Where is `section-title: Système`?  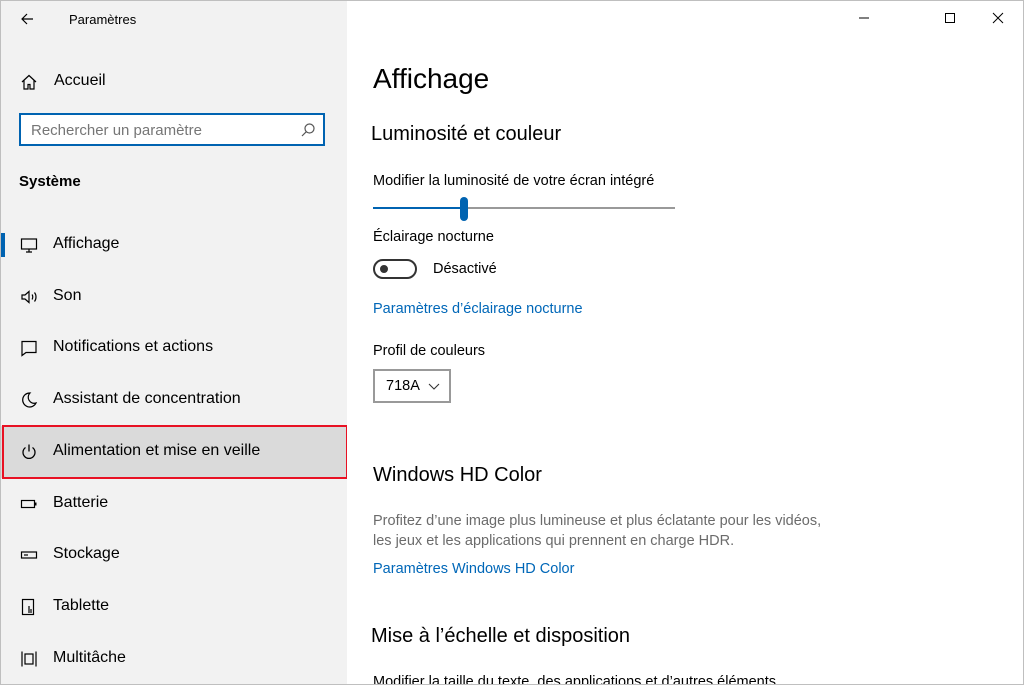
section-title: Système is located at coordinates (50, 181).